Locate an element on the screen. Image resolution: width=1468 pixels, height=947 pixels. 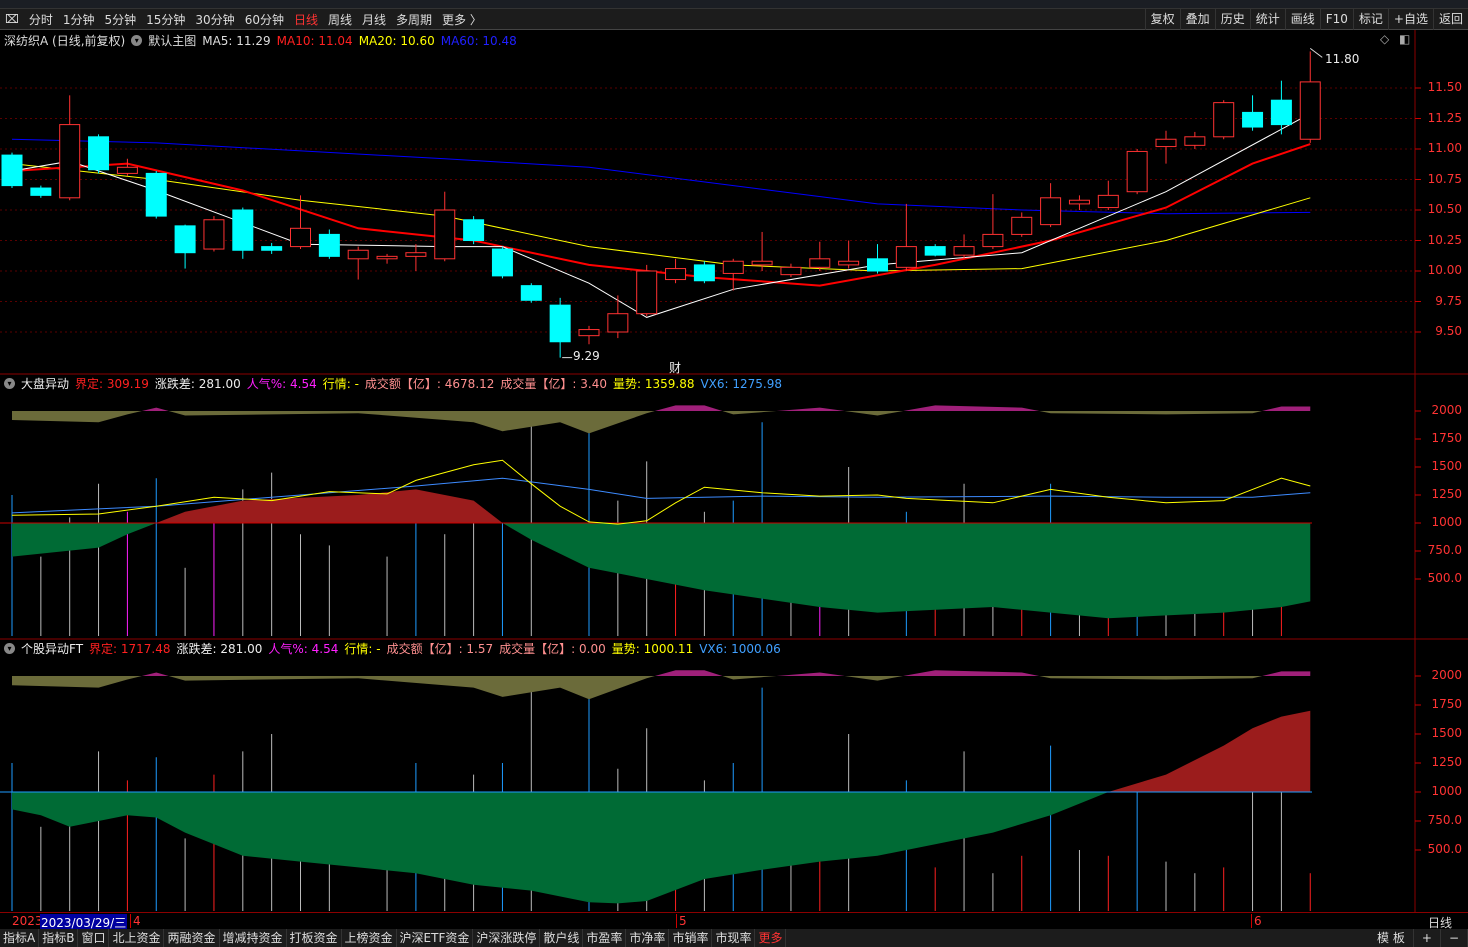
indicator-tab: 市盈率 is located at coordinates (605, 938).